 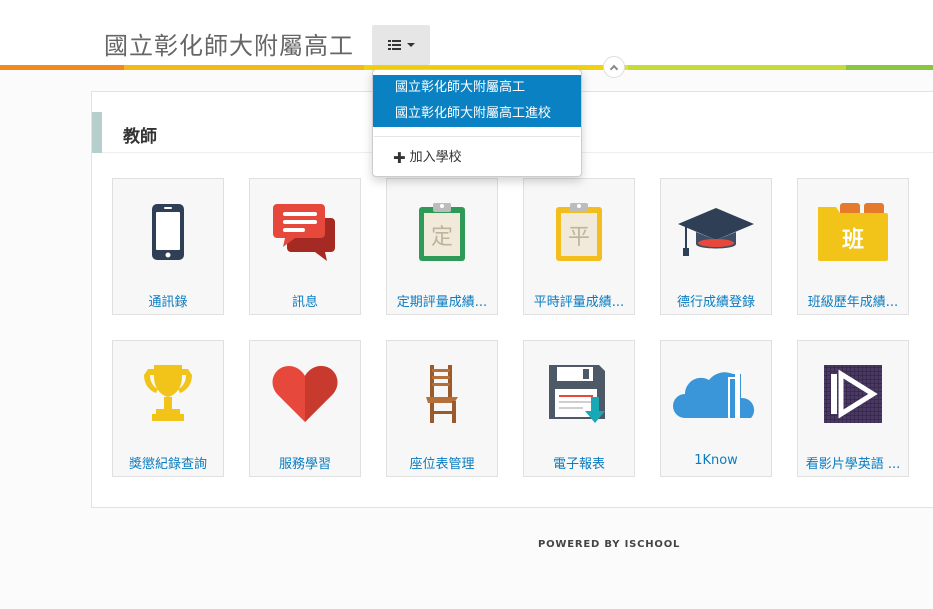 What do you see at coordinates (477, 158) in the screenshot?
I see `add-school-button: ✚ 加入學校` at bounding box center [477, 158].